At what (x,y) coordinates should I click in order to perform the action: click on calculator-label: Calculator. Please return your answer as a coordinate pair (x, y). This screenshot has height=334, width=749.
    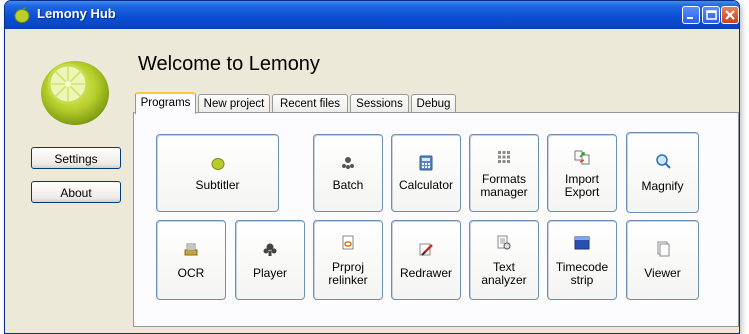
    Looking at the image, I should click on (426, 185).